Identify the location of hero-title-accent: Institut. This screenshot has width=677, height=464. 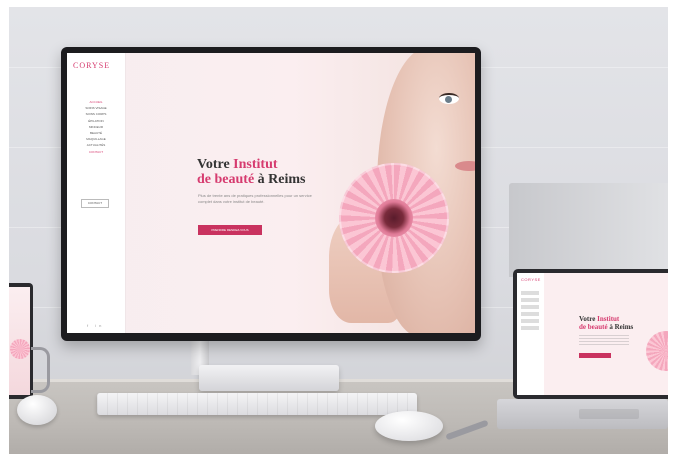
(255, 164).